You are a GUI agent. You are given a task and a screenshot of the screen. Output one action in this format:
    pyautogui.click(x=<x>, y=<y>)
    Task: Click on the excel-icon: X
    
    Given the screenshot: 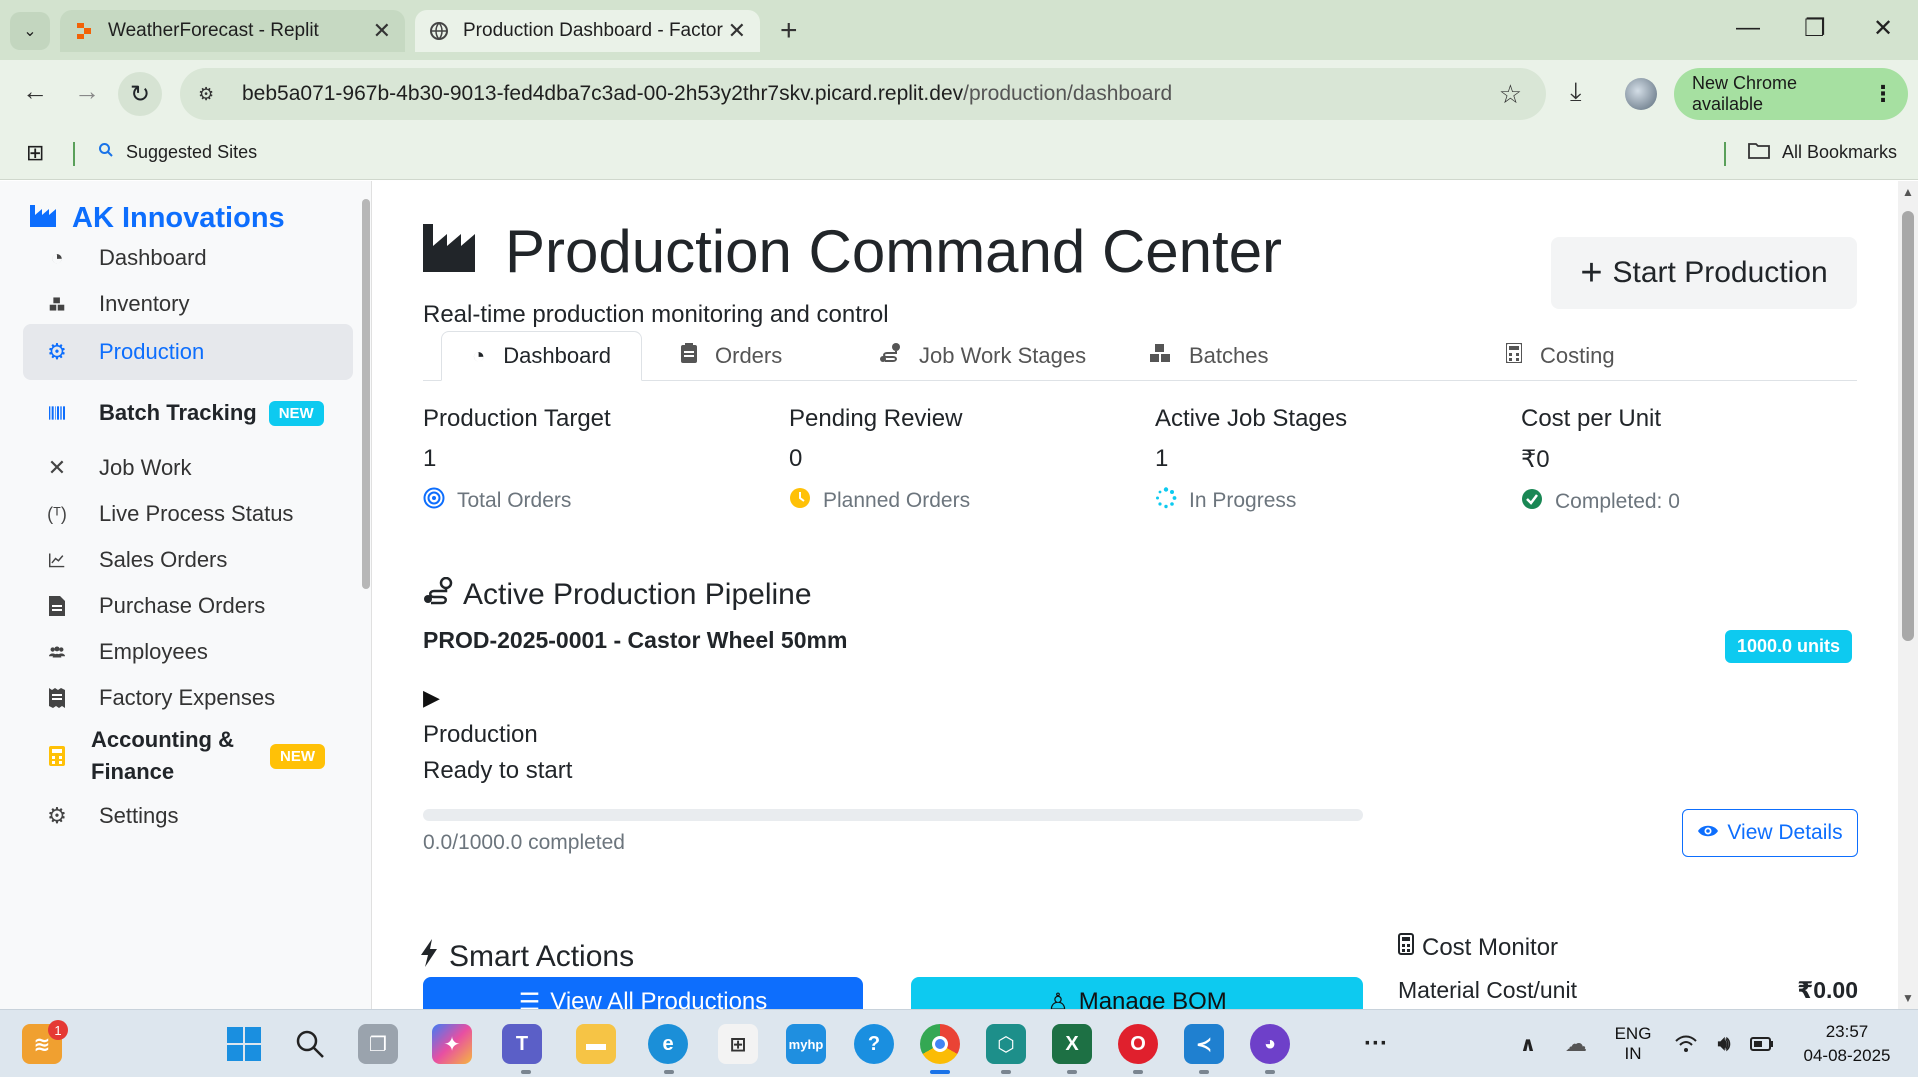 What is the action you would take?
    pyautogui.click(x=1072, y=1044)
    